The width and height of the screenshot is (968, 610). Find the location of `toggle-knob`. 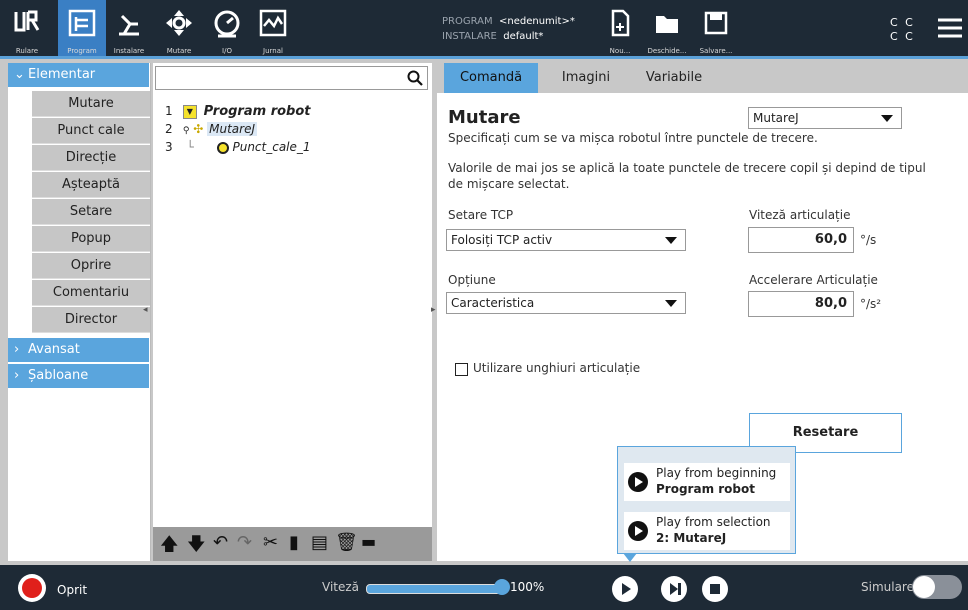

toggle-knob is located at coordinates (924, 587).